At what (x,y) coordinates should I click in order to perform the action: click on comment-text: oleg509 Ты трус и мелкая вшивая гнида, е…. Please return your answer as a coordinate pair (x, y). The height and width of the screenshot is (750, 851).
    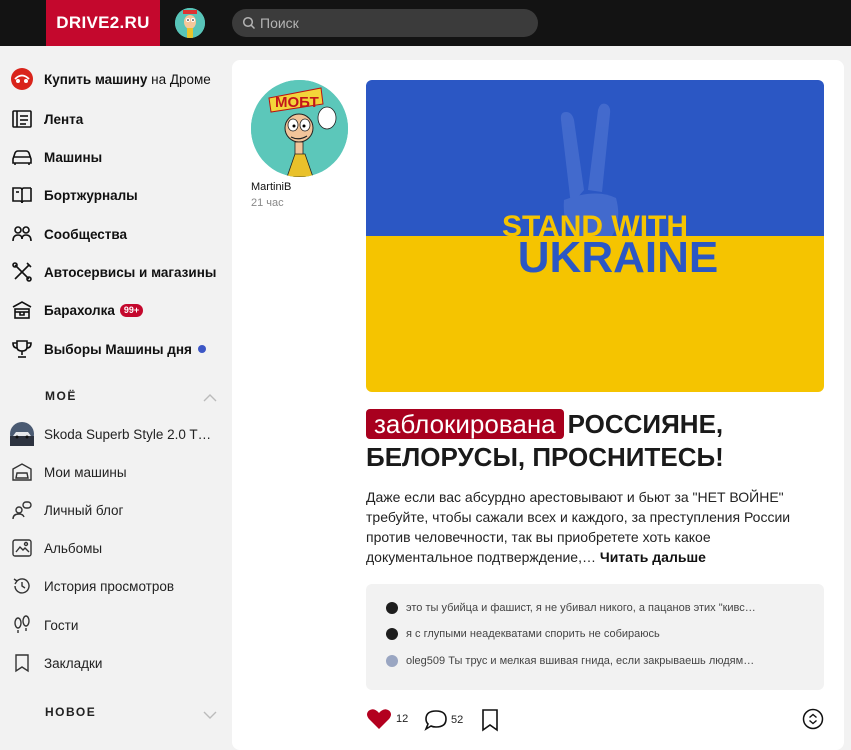
    Looking at the image, I should click on (580, 661).